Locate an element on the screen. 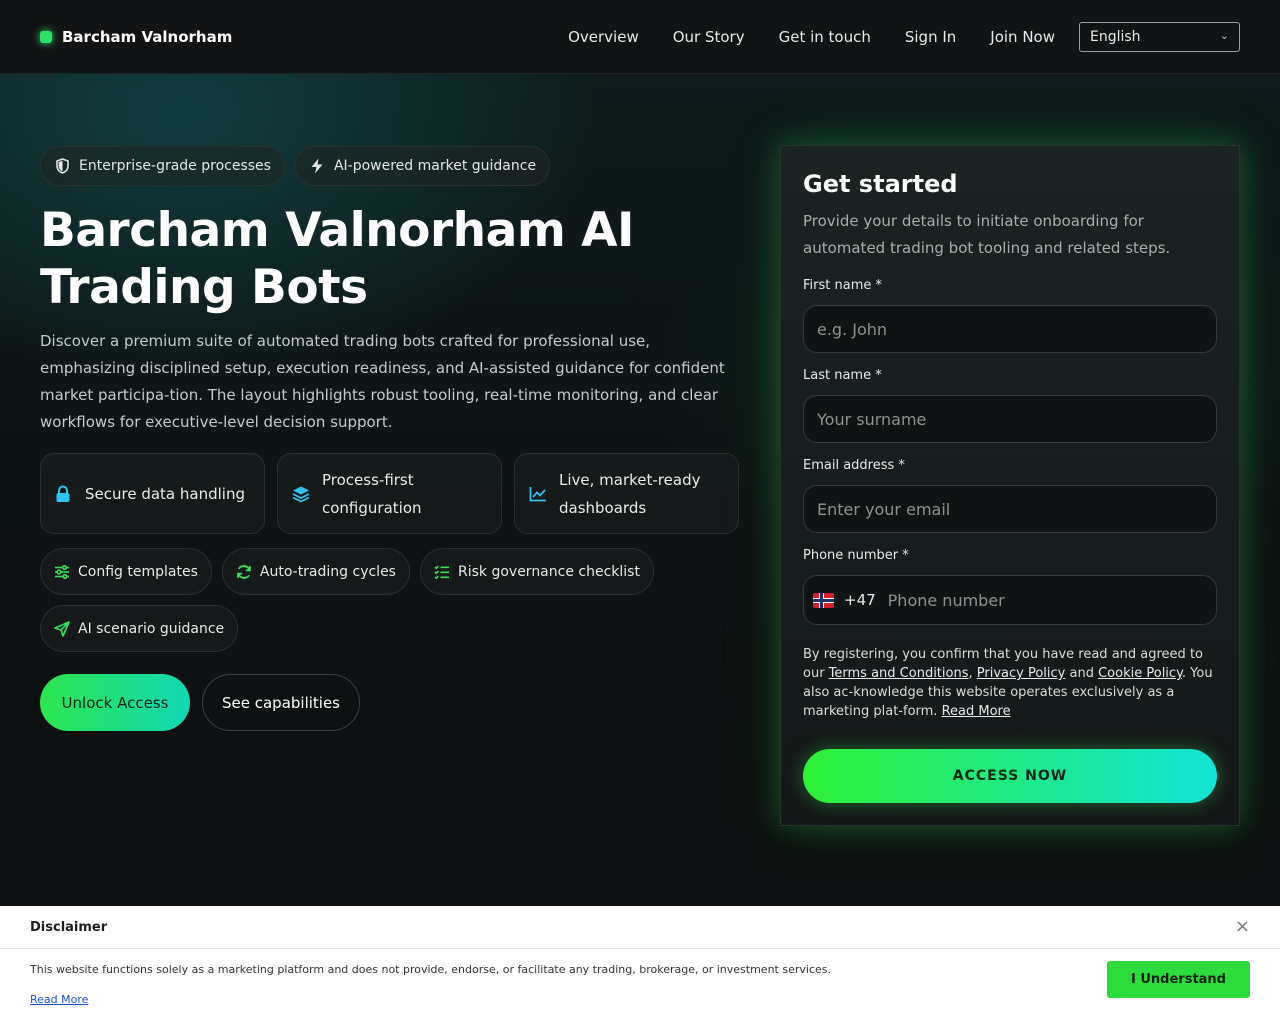  last-name-label: Last name * is located at coordinates (842, 375).